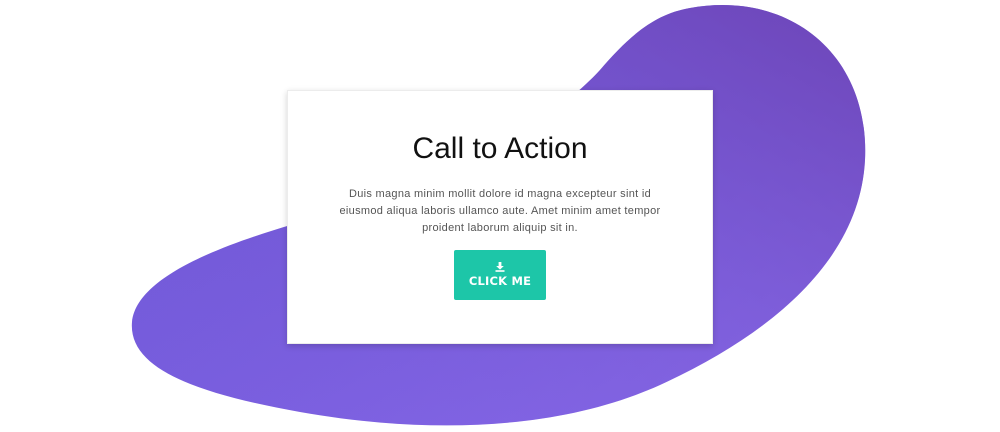  I want to click on click-me-label: CLICK ME, so click(500, 281).